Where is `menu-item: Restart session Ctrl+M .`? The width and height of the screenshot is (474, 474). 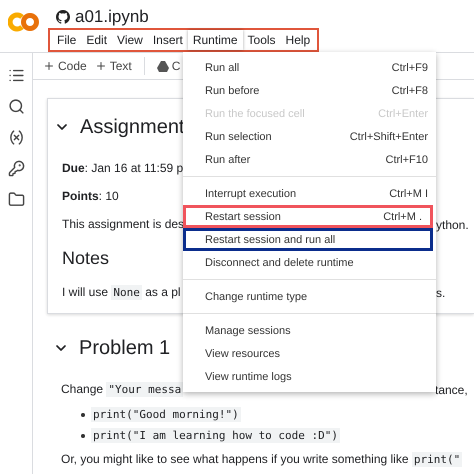
menu-item: Restart session Ctrl+M . is located at coordinates (308, 216).